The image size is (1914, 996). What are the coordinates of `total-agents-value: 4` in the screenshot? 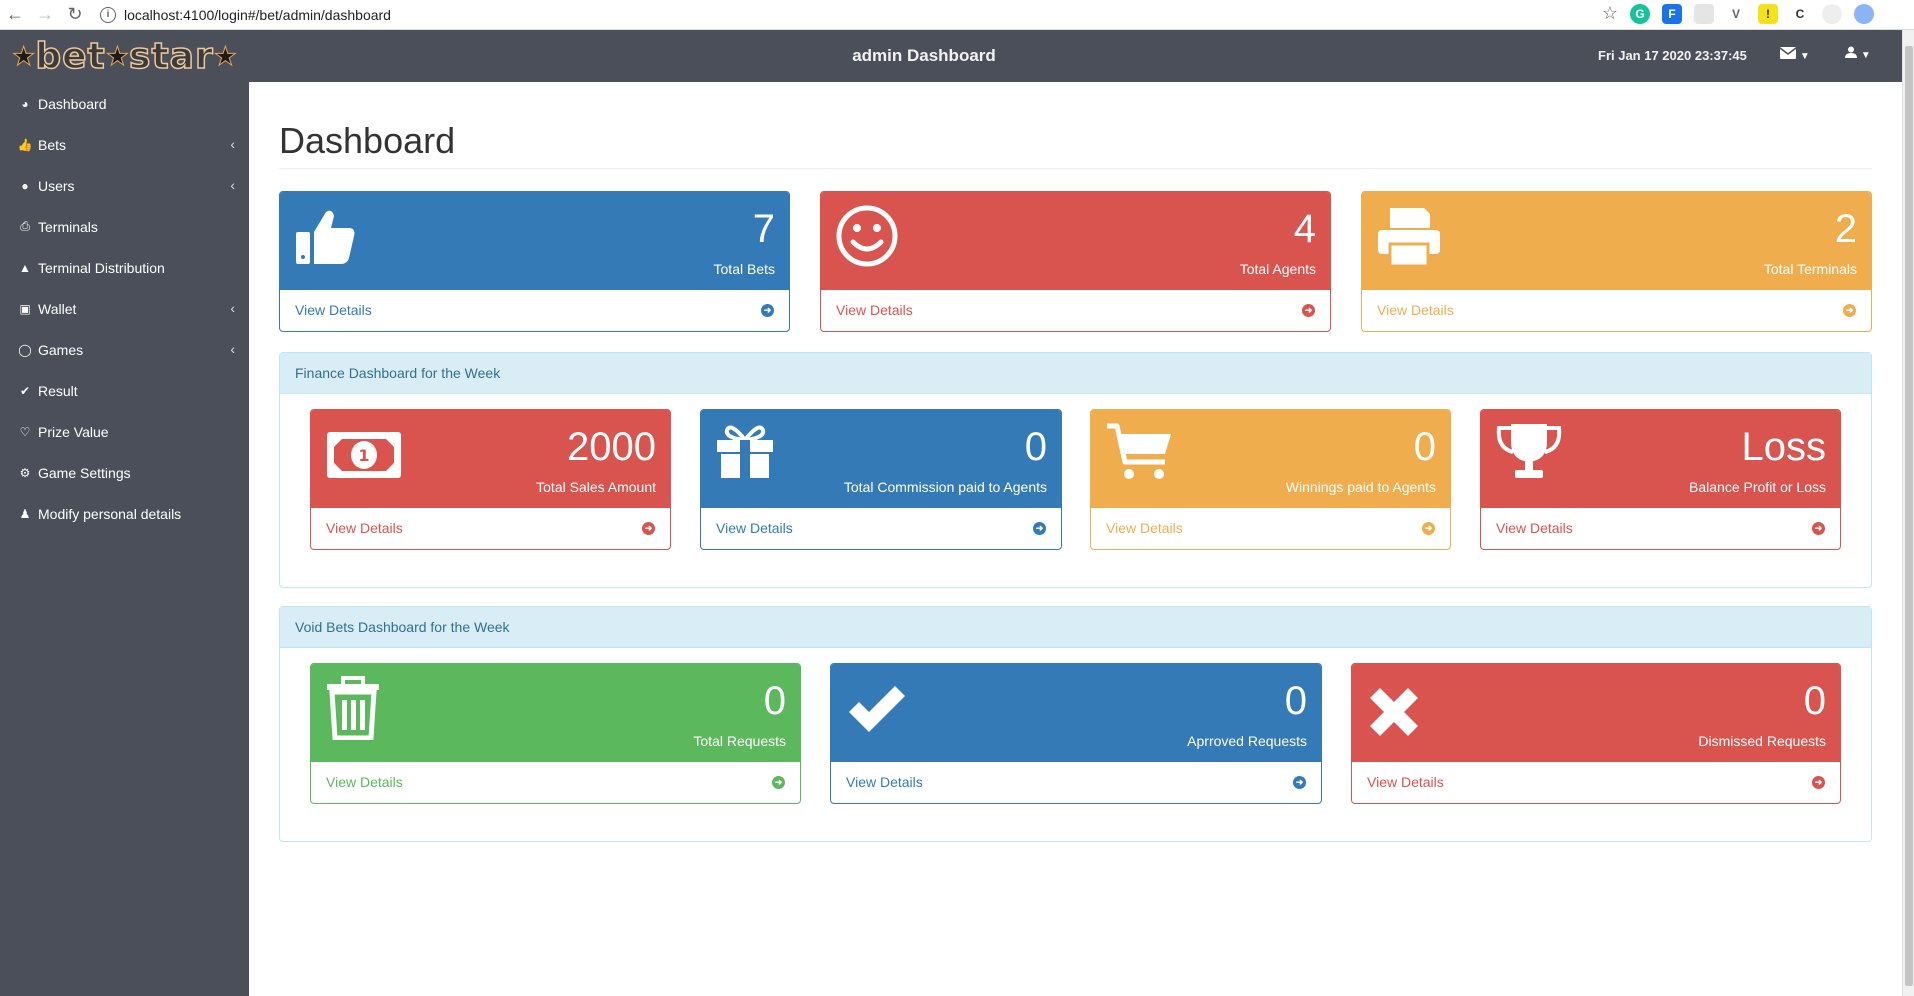 It's located at (1304, 229).